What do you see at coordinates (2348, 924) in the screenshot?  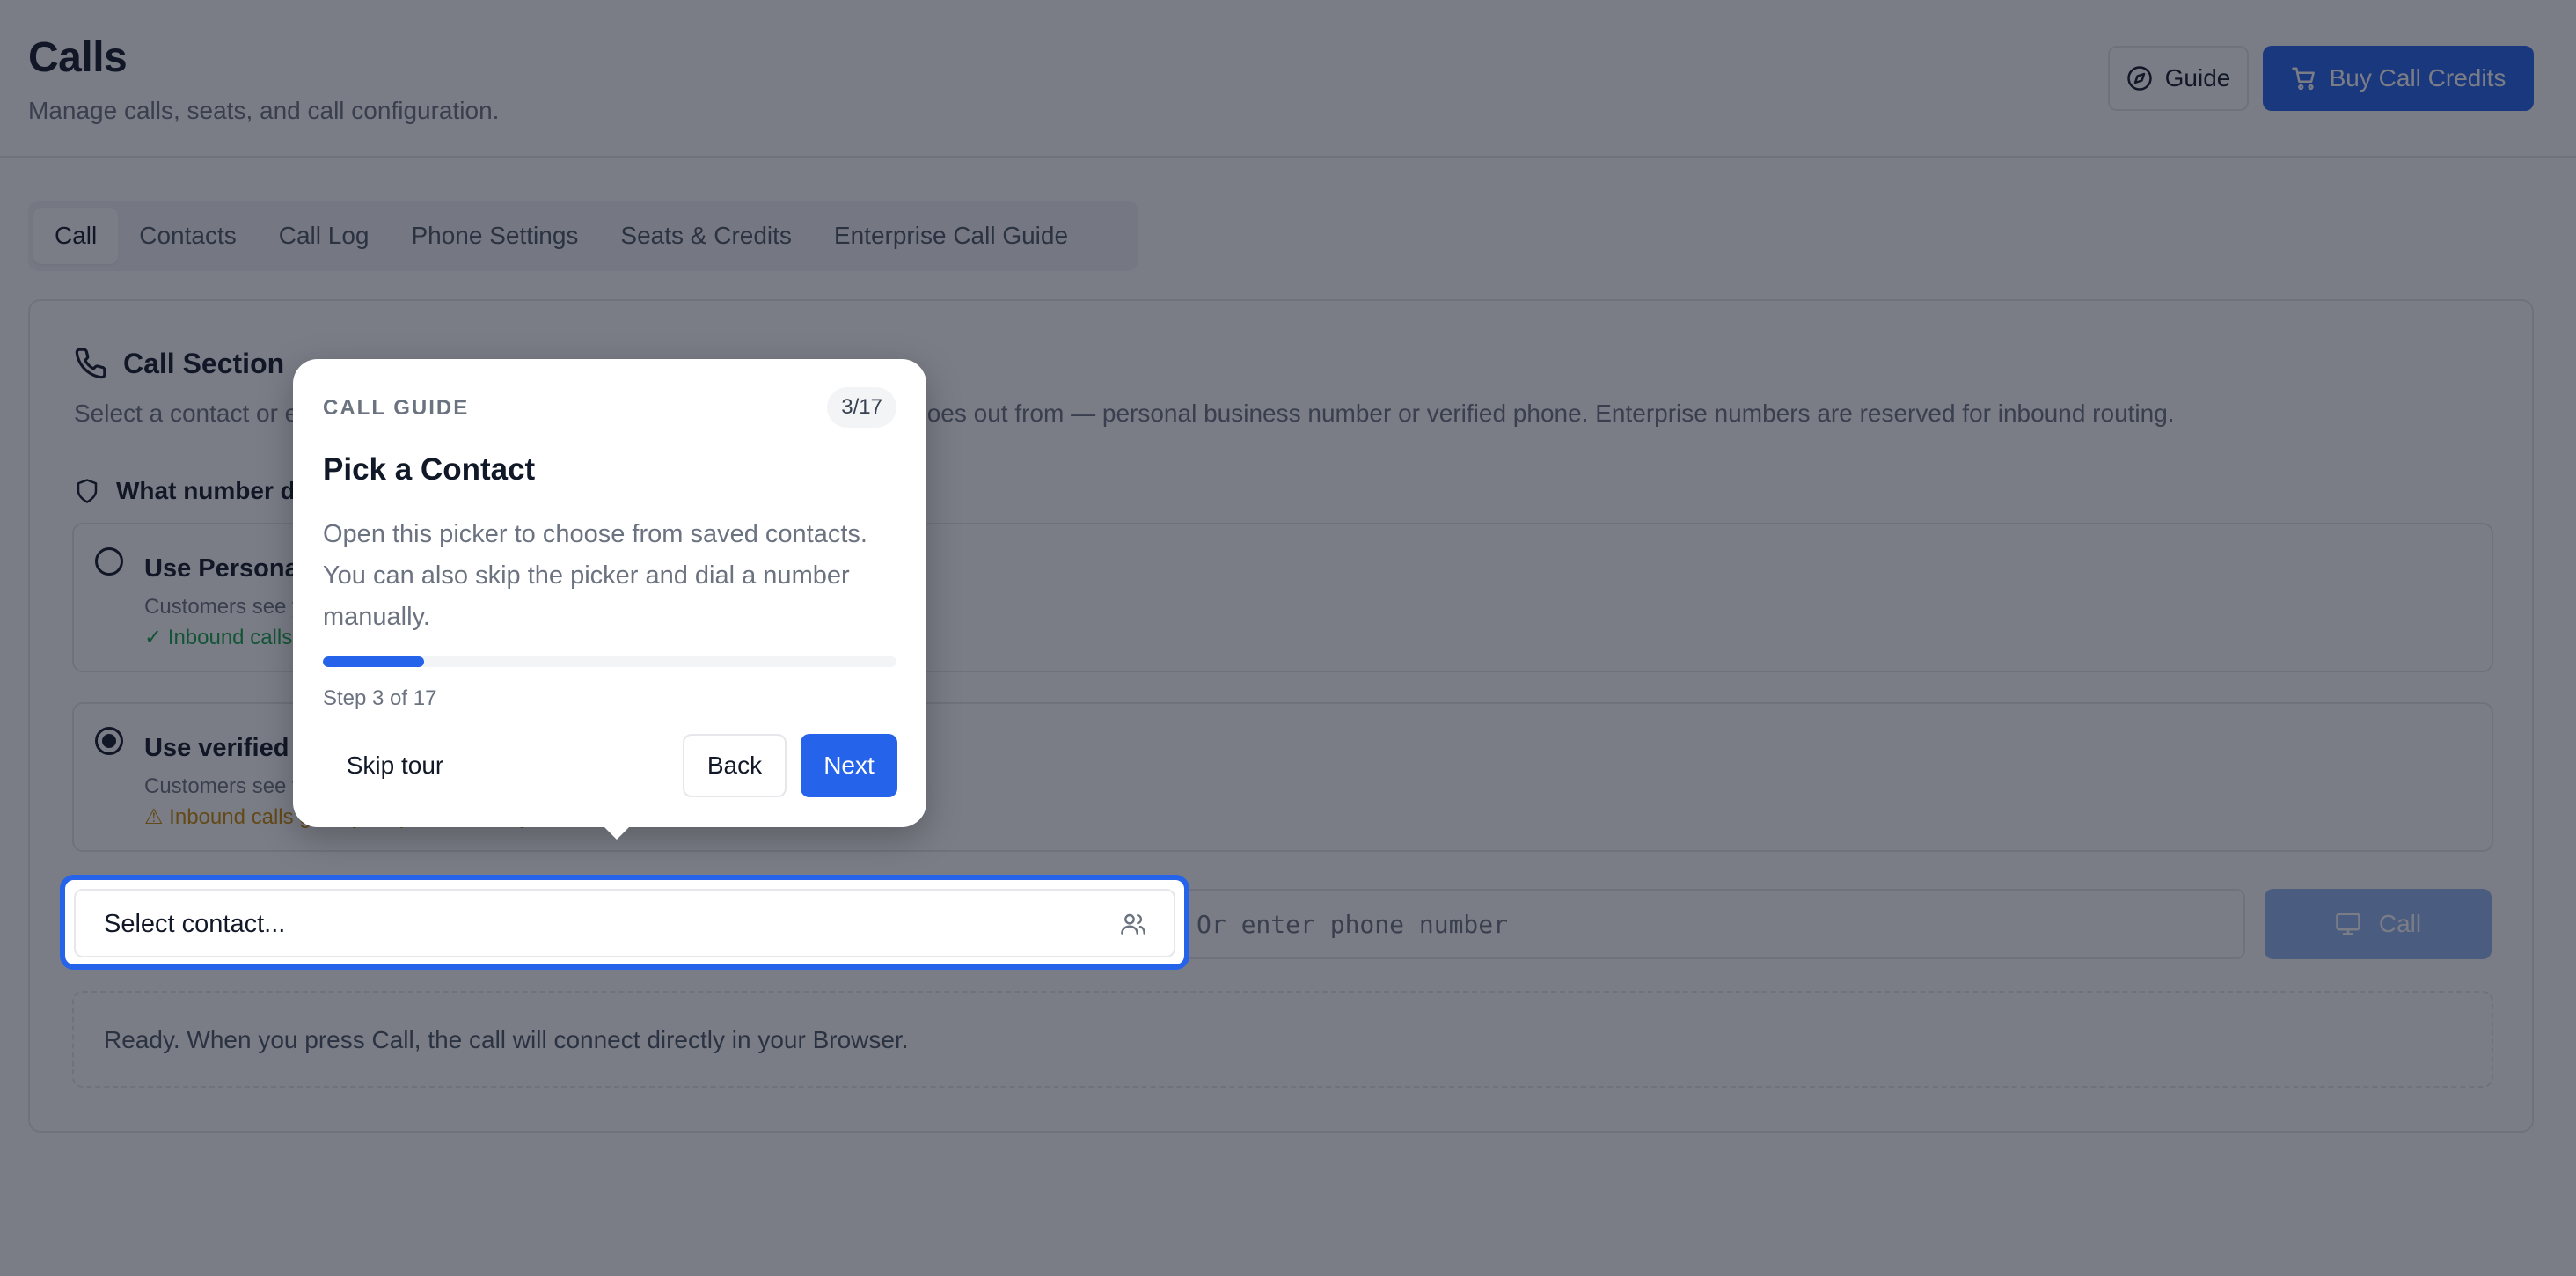 I see `monitor-icon` at bounding box center [2348, 924].